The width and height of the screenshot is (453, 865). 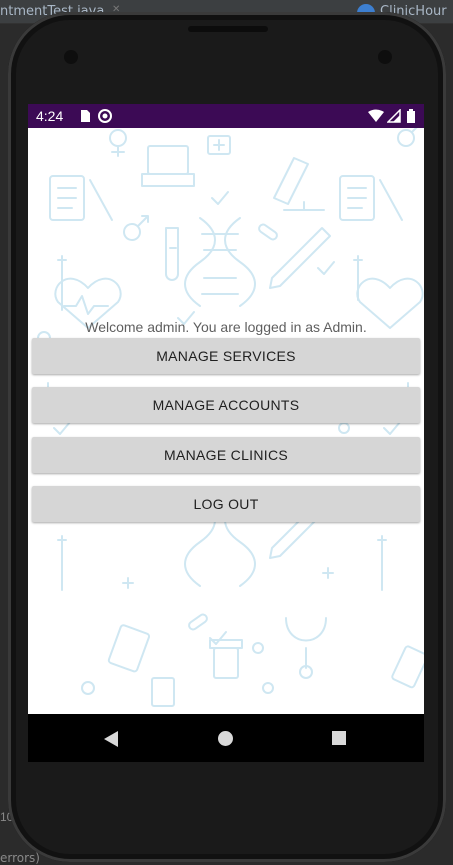 I want to click on ide-footer-text: errors), so click(x=20, y=858).